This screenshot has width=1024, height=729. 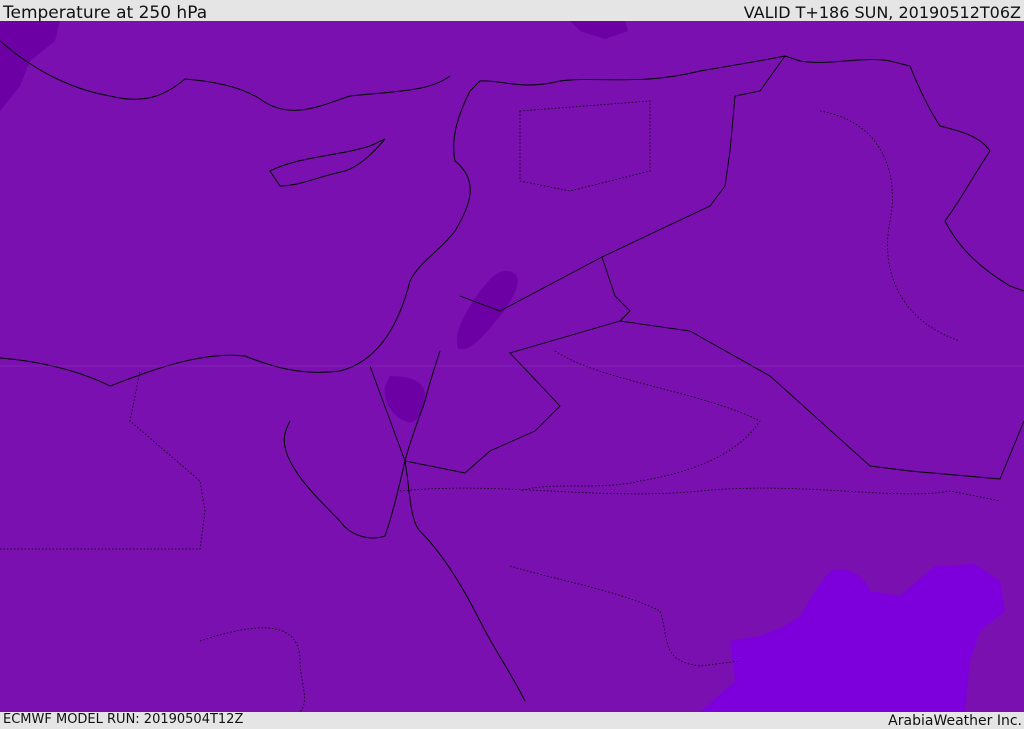 What do you see at coordinates (852, 638) in the screenshot?
I see `warm-region-se` at bounding box center [852, 638].